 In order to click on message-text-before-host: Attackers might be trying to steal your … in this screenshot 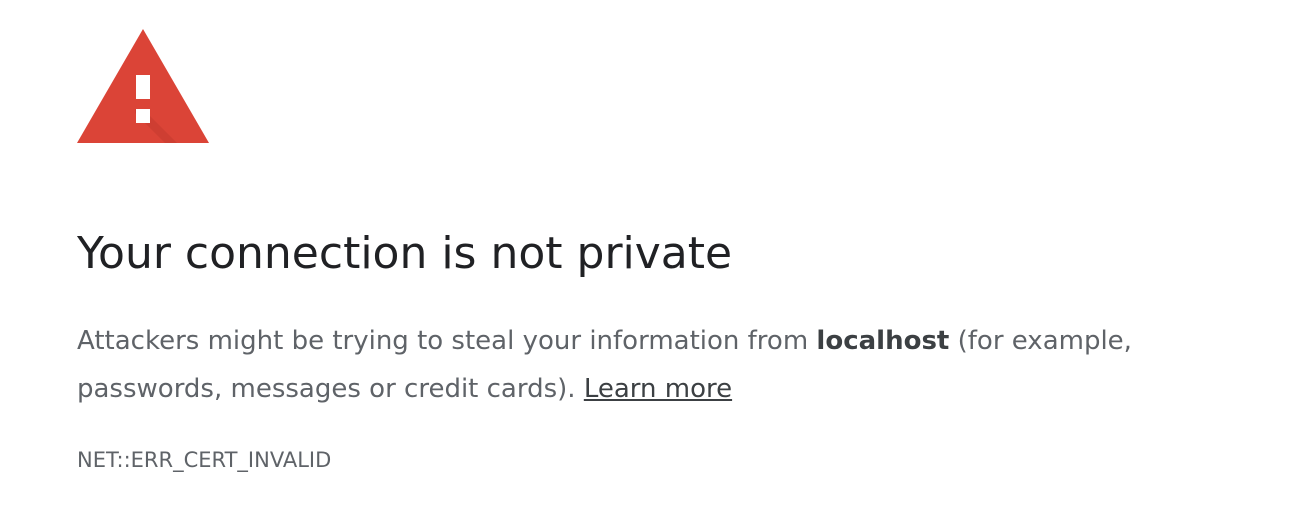, I will do `click(447, 341)`.